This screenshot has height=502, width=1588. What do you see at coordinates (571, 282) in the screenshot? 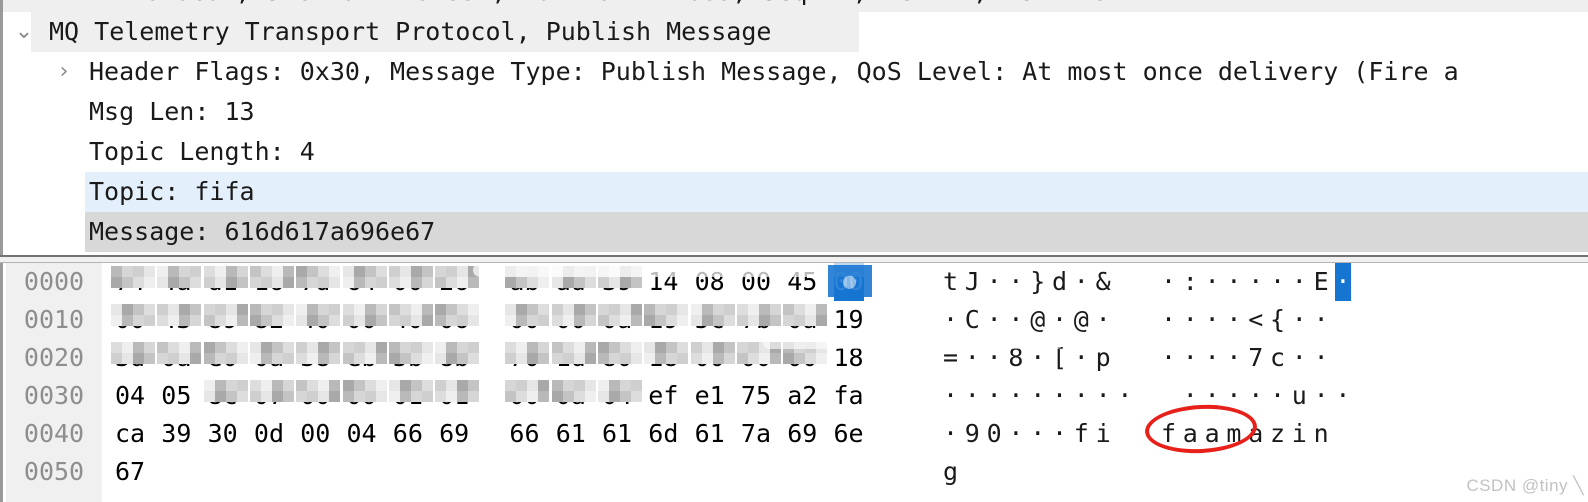
I see `hex-byte: ad` at bounding box center [571, 282].